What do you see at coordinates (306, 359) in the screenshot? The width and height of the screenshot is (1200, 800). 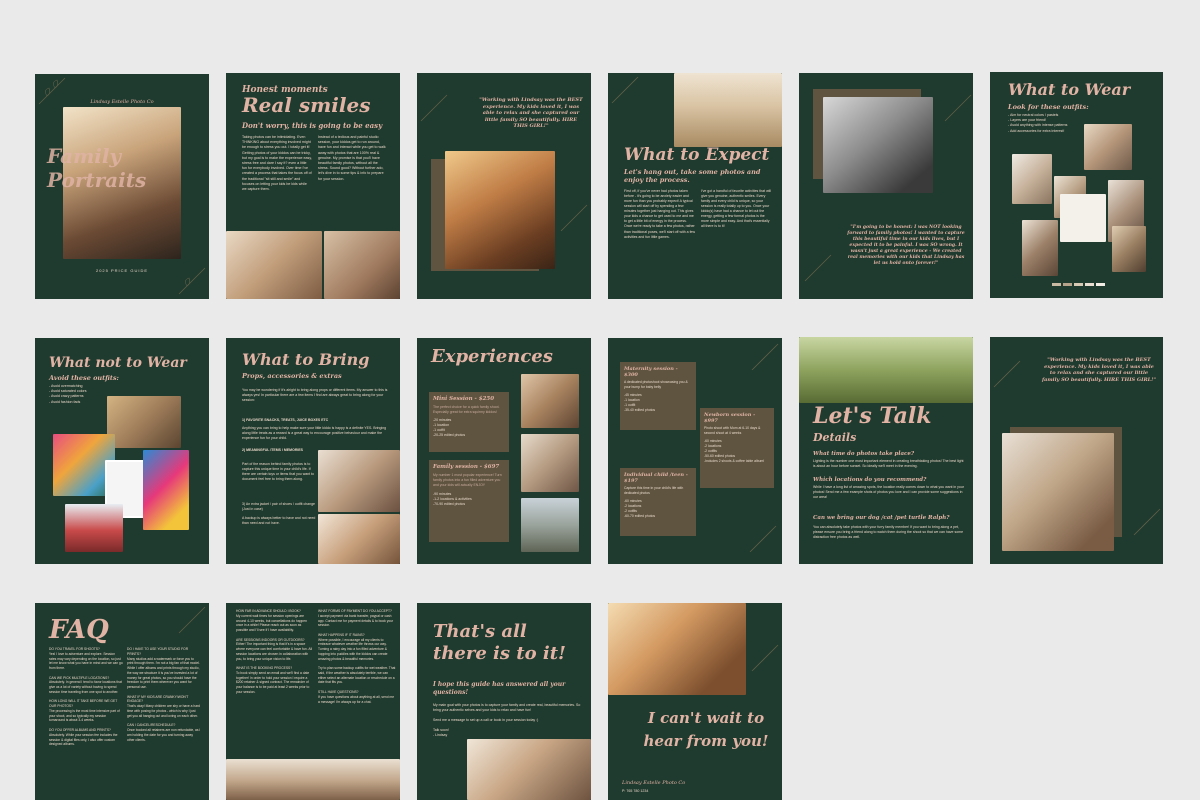 I see `page-title: What to Bring` at bounding box center [306, 359].